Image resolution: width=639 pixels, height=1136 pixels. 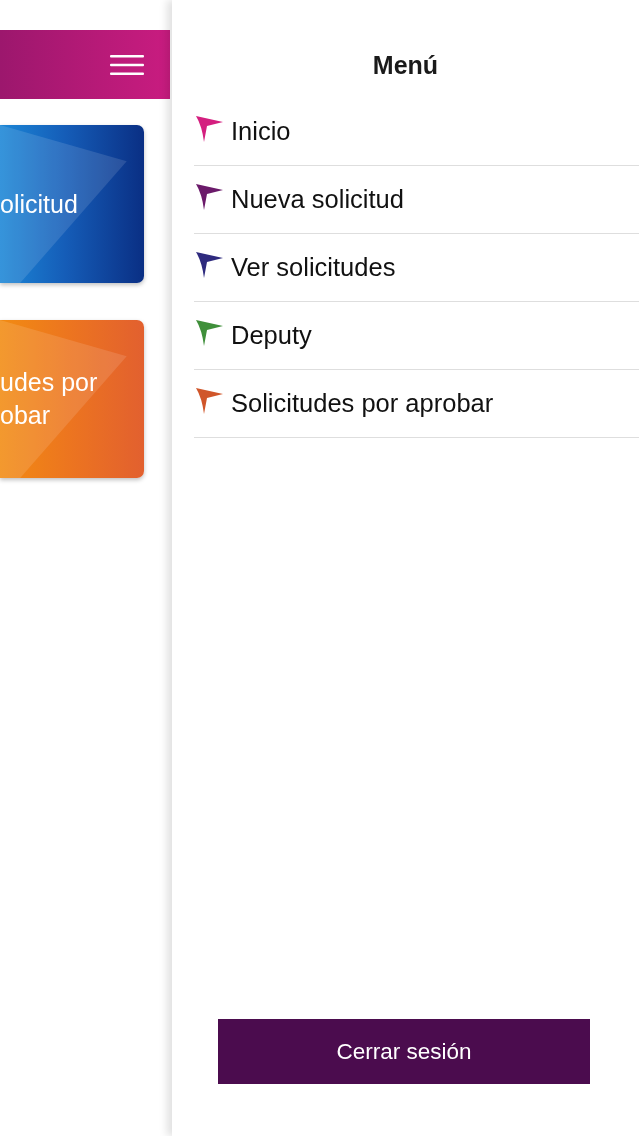 What do you see at coordinates (317, 199) in the screenshot?
I see `menu-item-label: Nueva solicitud` at bounding box center [317, 199].